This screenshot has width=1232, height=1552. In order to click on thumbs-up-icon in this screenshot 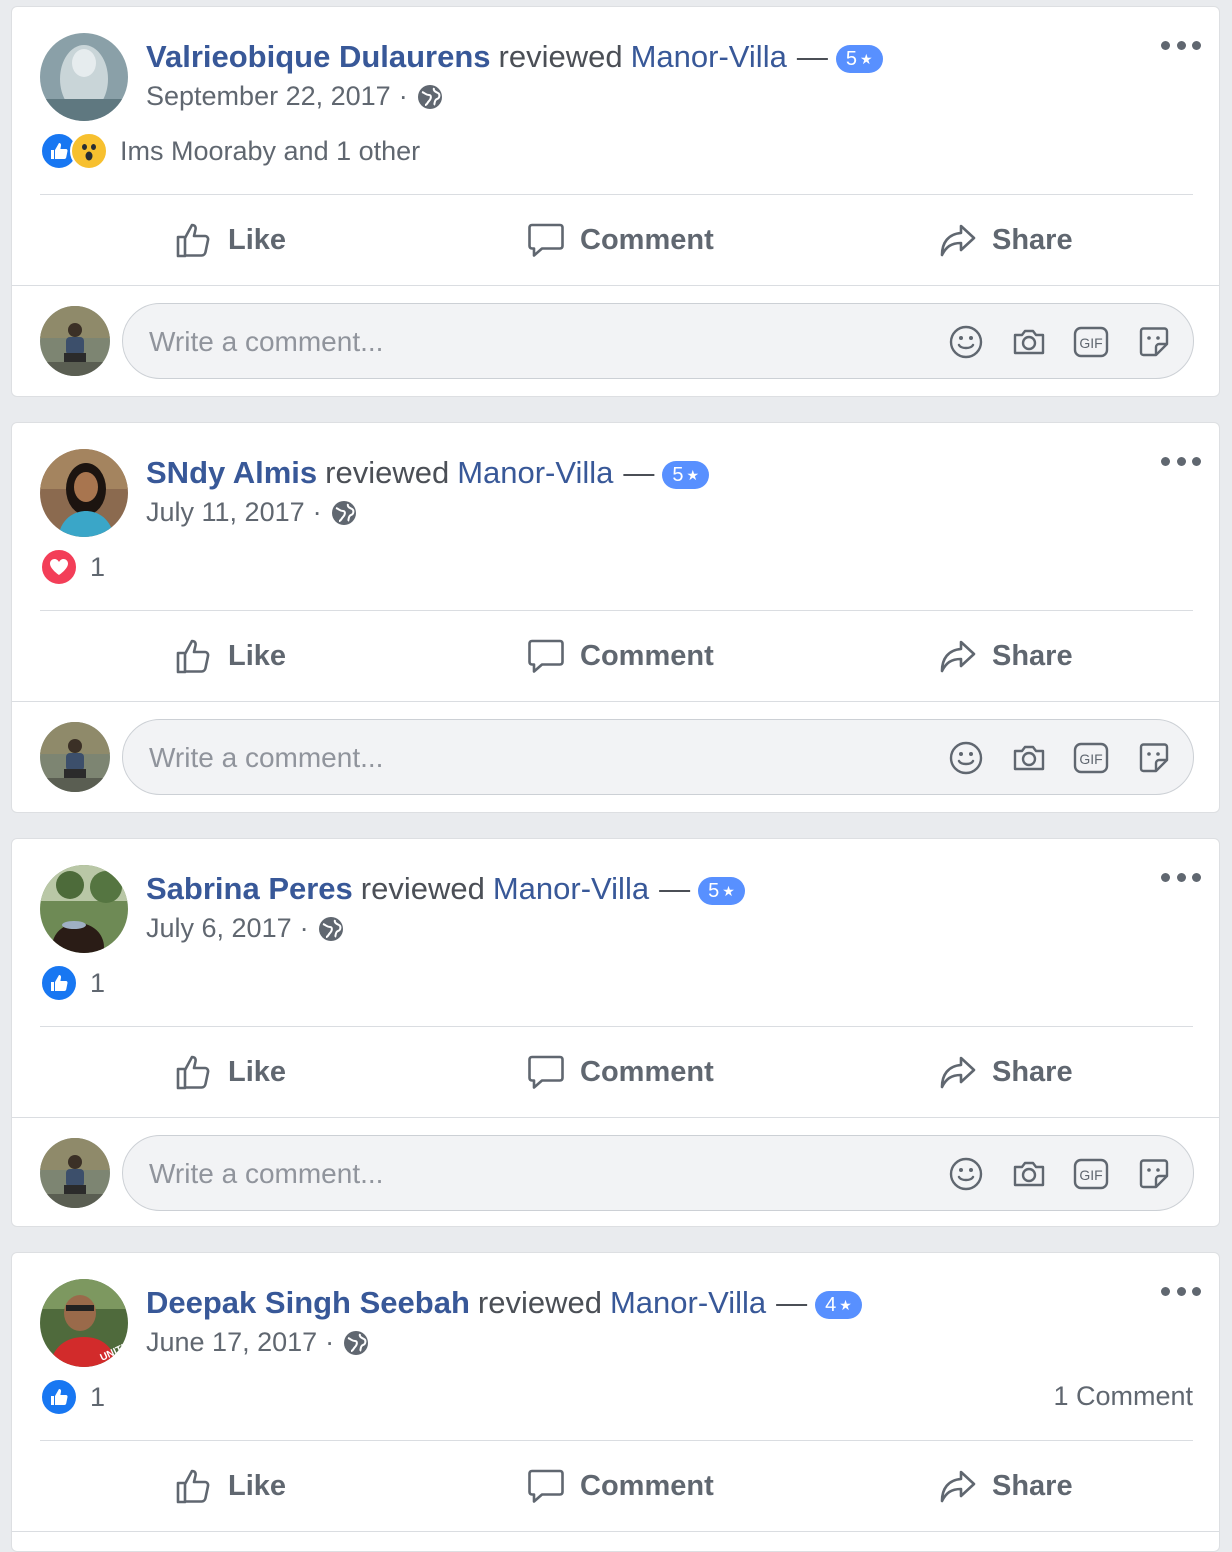, I will do `click(193, 1072)`.